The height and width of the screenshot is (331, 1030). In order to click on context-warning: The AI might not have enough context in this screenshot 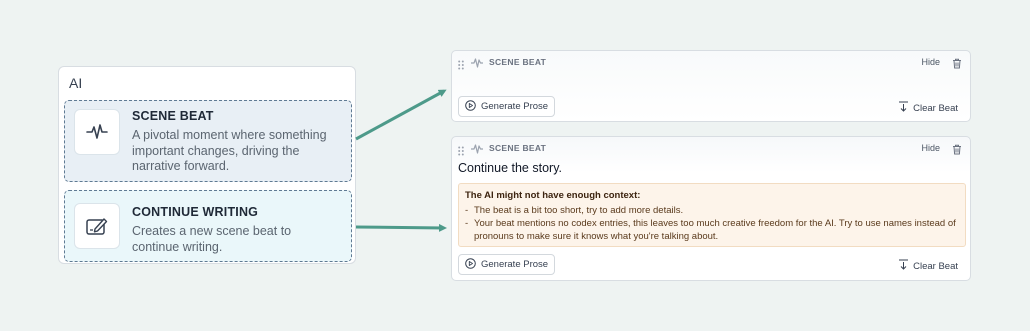, I will do `click(712, 215)`.